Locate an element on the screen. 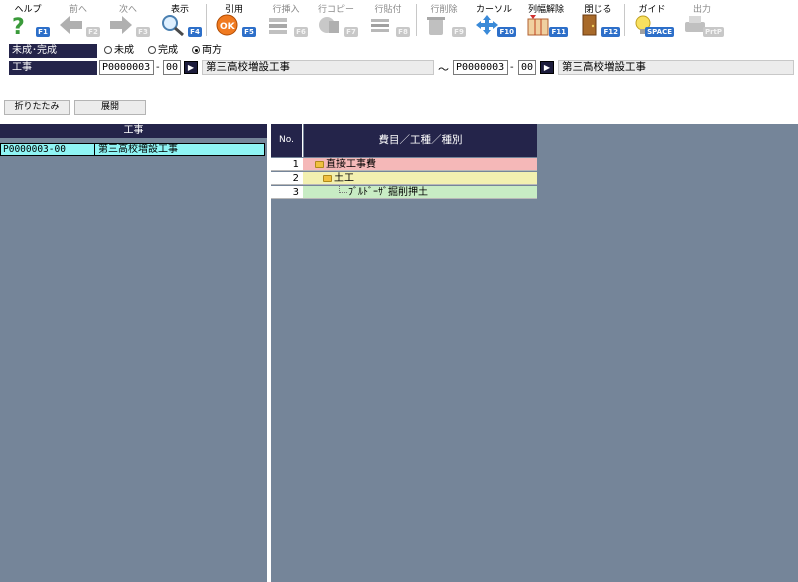 The height and width of the screenshot is (582, 798). table-row: 3 ﾌﾞﾙﾄﾞｰｻﾞ掘削押土 is located at coordinates (404, 192).